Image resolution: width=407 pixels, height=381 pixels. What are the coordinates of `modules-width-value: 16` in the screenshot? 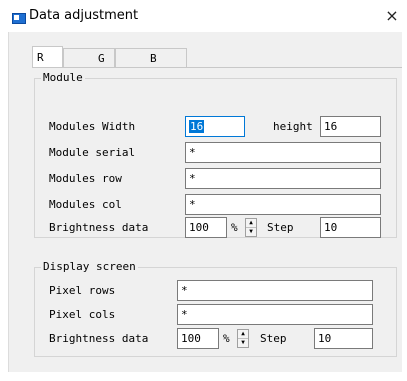 It's located at (197, 126).